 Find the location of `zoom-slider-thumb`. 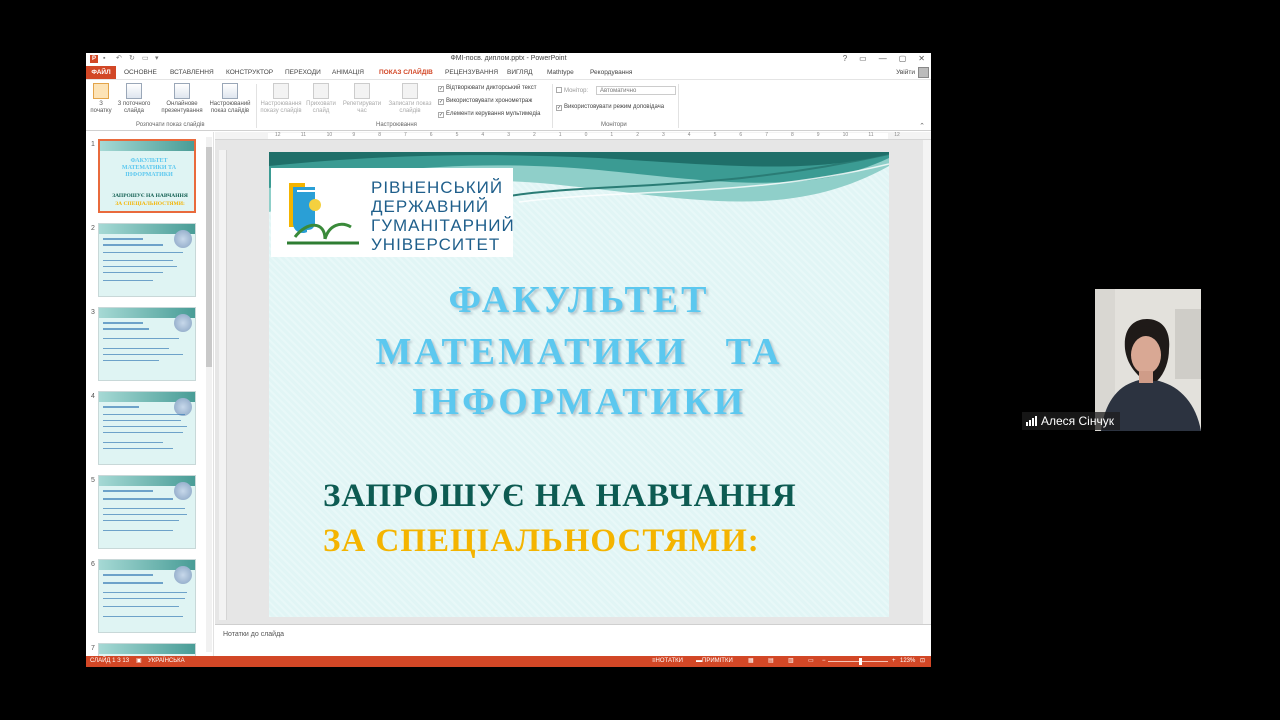

zoom-slider-thumb is located at coordinates (860, 661).